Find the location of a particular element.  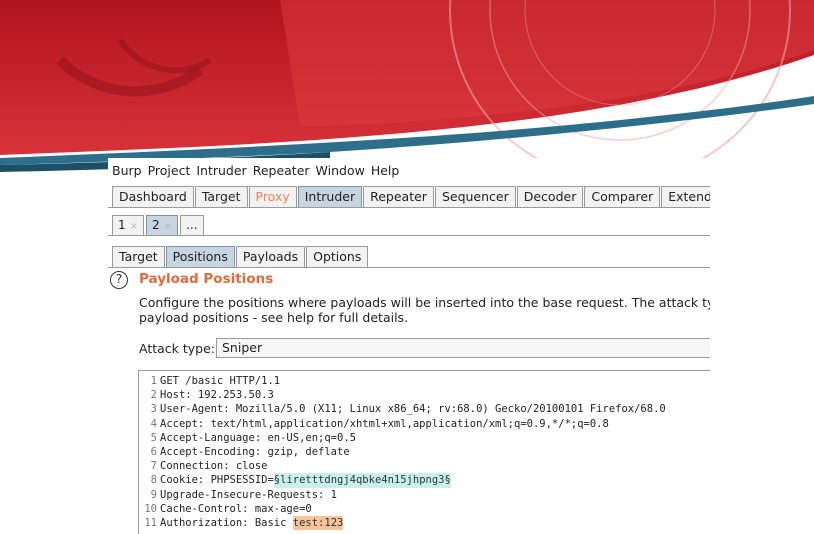

request-text: Cache-Control: max-age=0 is located at coordinates (236, 508).